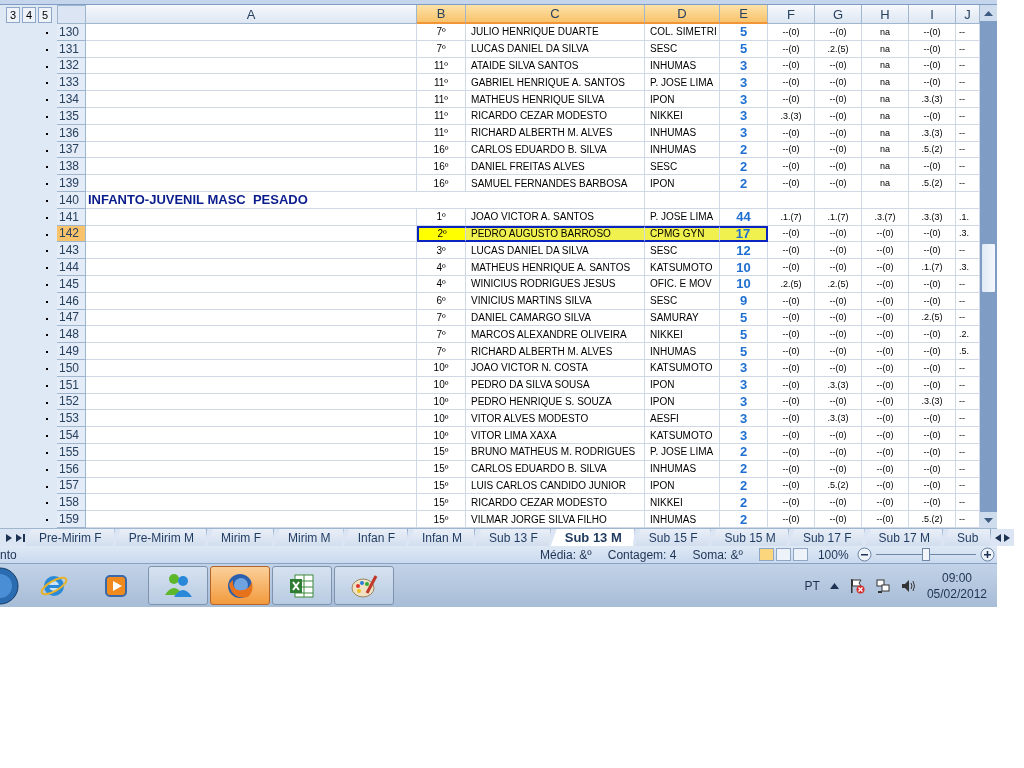  I want to click on row-header: 143, so click(71, 251).